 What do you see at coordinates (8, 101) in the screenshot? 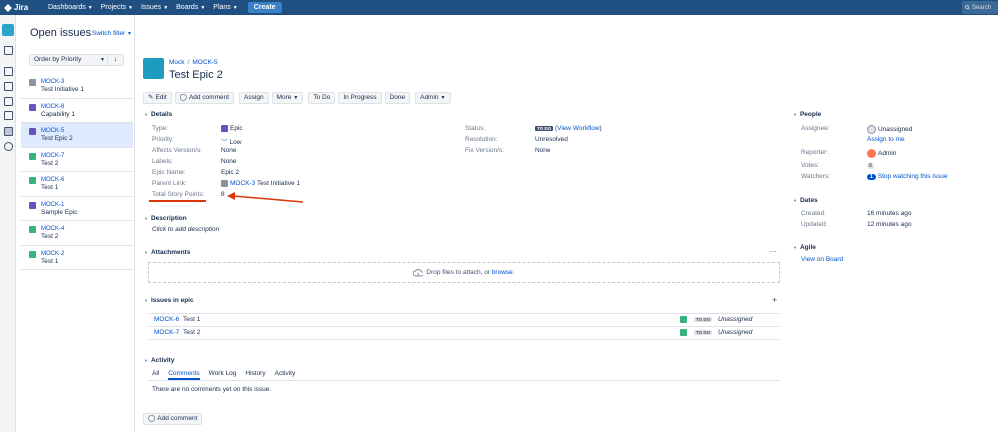
I see `releases-icon` at bounding box center [8, 101].